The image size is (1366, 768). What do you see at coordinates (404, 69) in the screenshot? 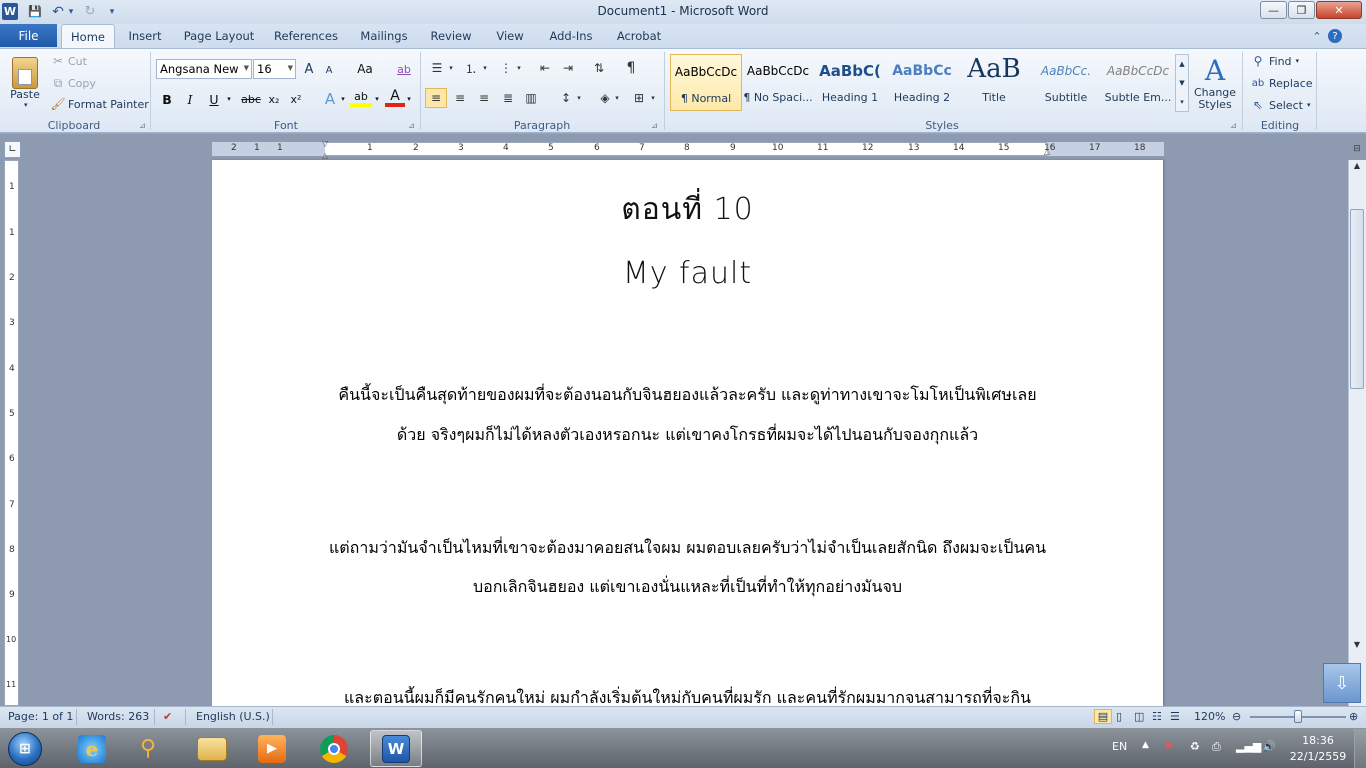
I see `clear-formatting-button: ab` at bounding box center [404, 69].